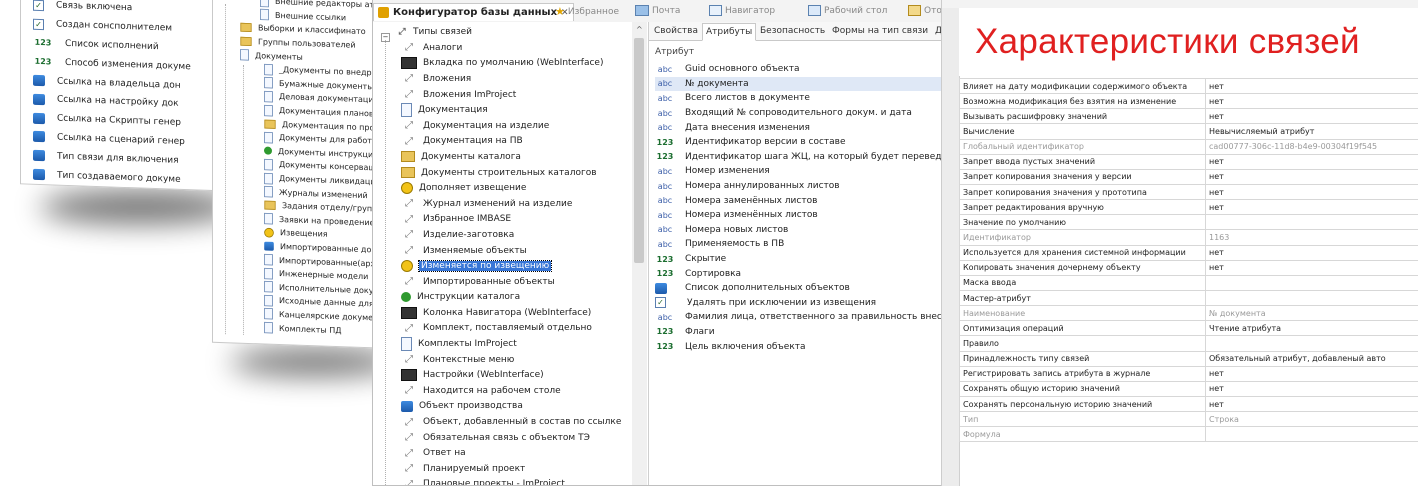  I want to click on property-row: Вычисление Невычисляемый атрибут, so click(1188, 131).